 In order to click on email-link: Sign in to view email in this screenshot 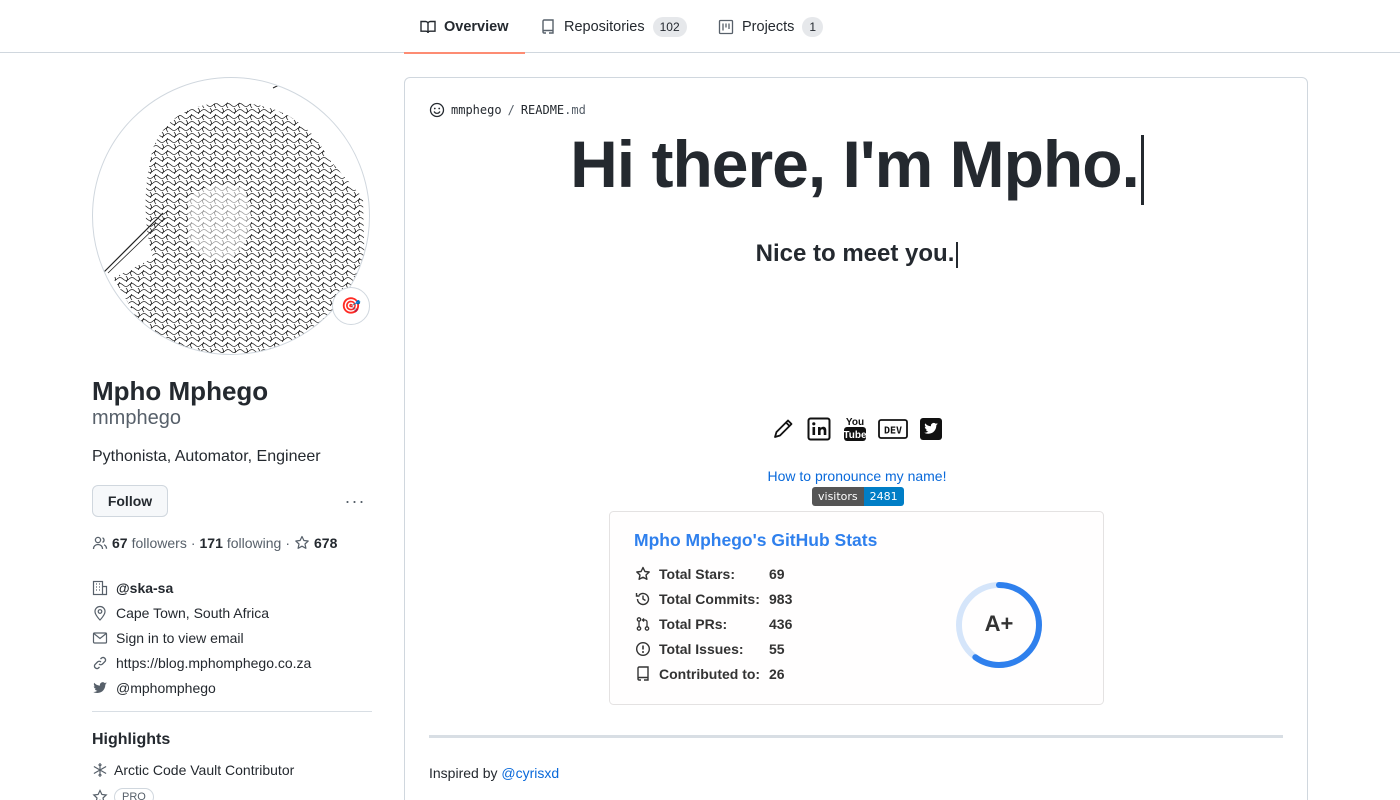, I will do `click(180, 638)`.